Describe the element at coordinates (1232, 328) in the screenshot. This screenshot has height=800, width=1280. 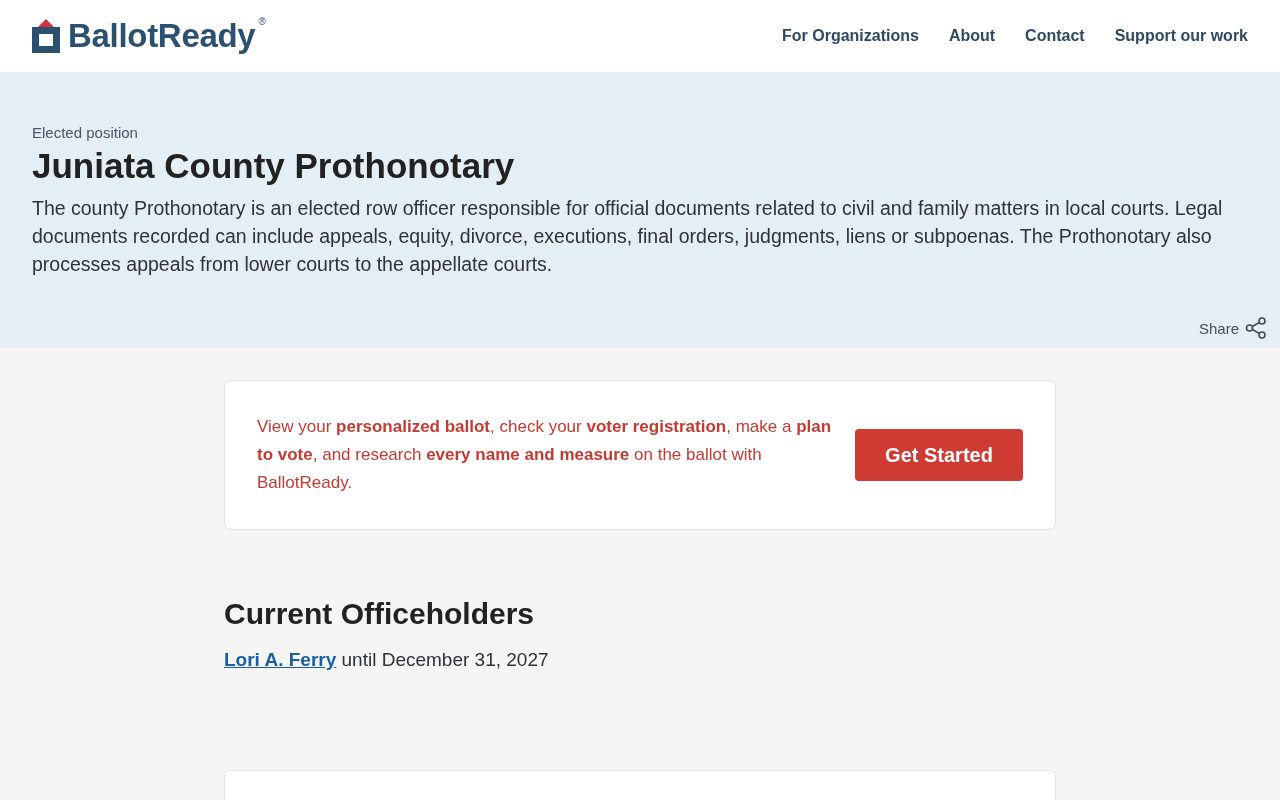
I see `share-button: Share` at that location.